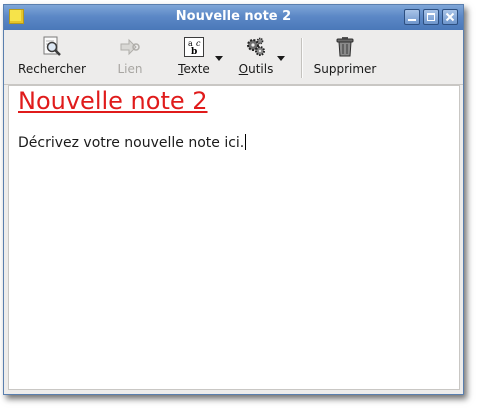  What do you see at coordinates (194, 52) in the screenshot?
I see `svg-text: b` at bounding box center [194, 52].